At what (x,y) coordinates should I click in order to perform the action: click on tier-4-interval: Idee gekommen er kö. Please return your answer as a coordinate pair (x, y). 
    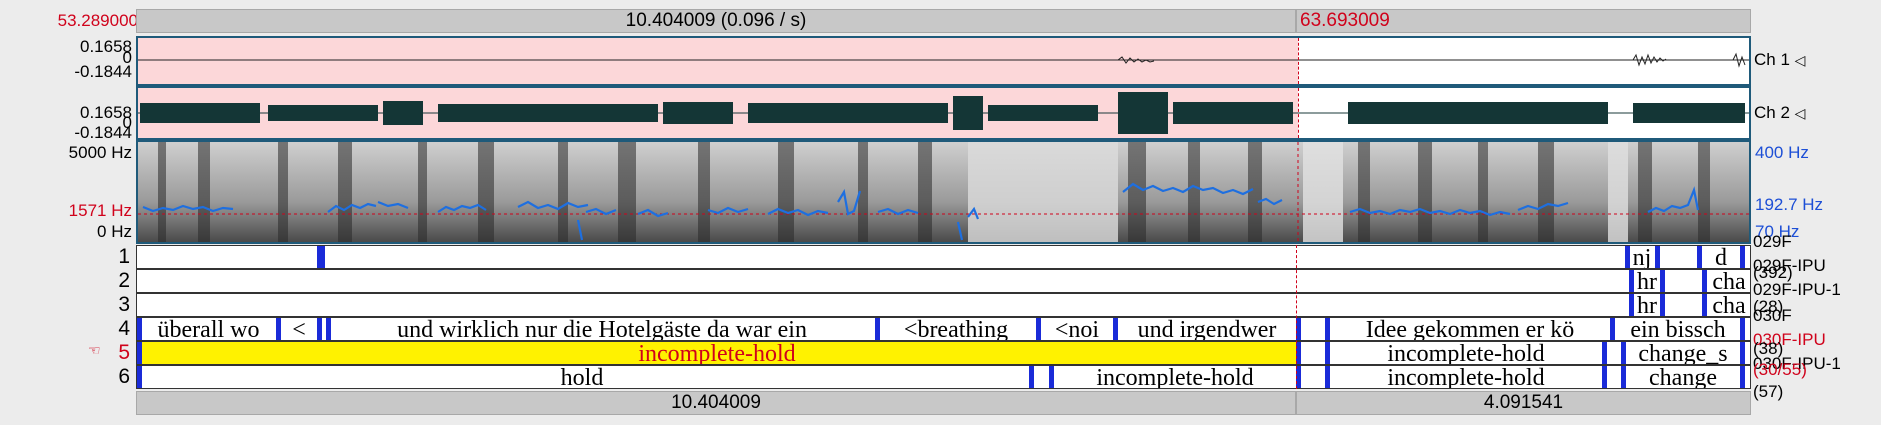
    Looking at the image, I should click on (1470, 329).